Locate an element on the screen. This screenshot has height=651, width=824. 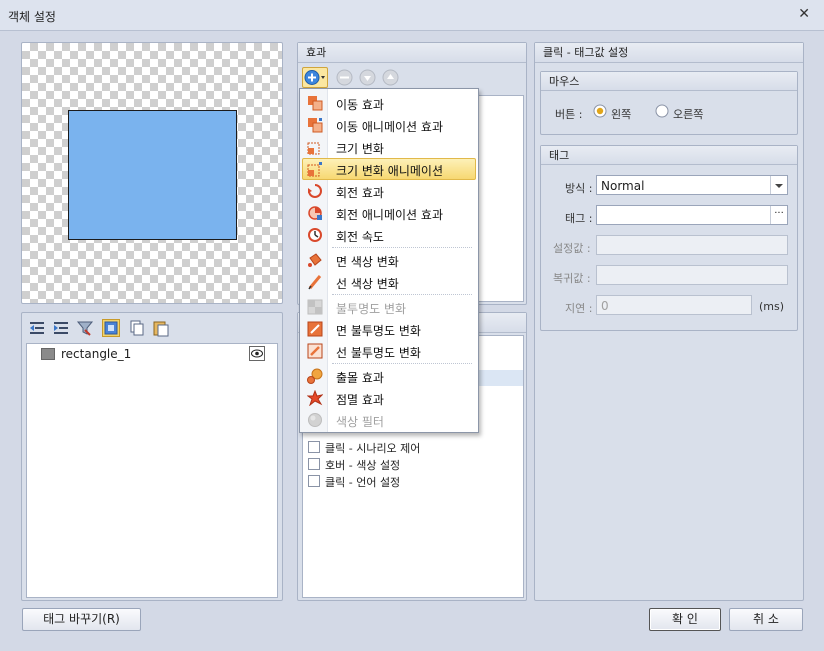
fill-color-icon is located at coordinates (315, 260).